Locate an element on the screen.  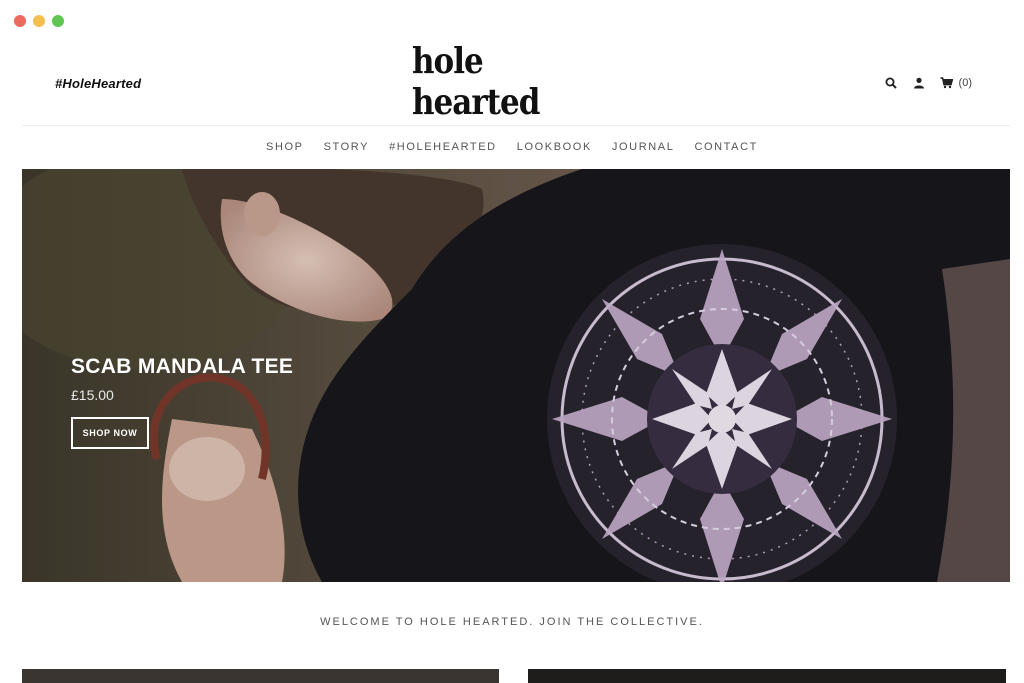
site-header: #HoleHearted hole hearted (0) is located at coordinates (512, 83).